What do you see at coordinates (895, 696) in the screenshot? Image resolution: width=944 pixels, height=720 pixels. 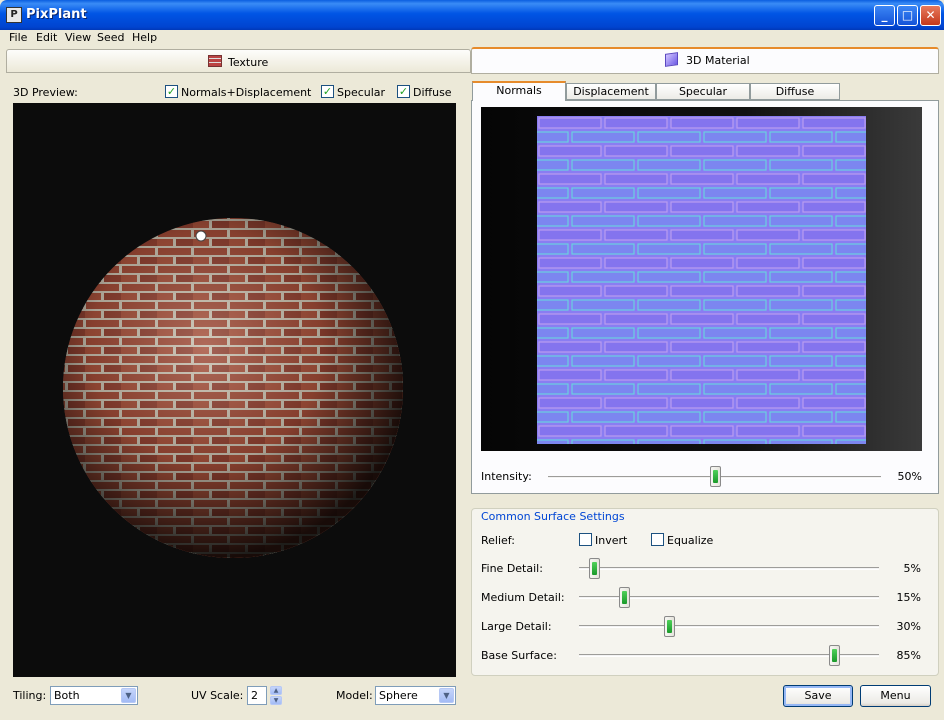 I see `menu-button: Menu` at bounding box center [895, 696].